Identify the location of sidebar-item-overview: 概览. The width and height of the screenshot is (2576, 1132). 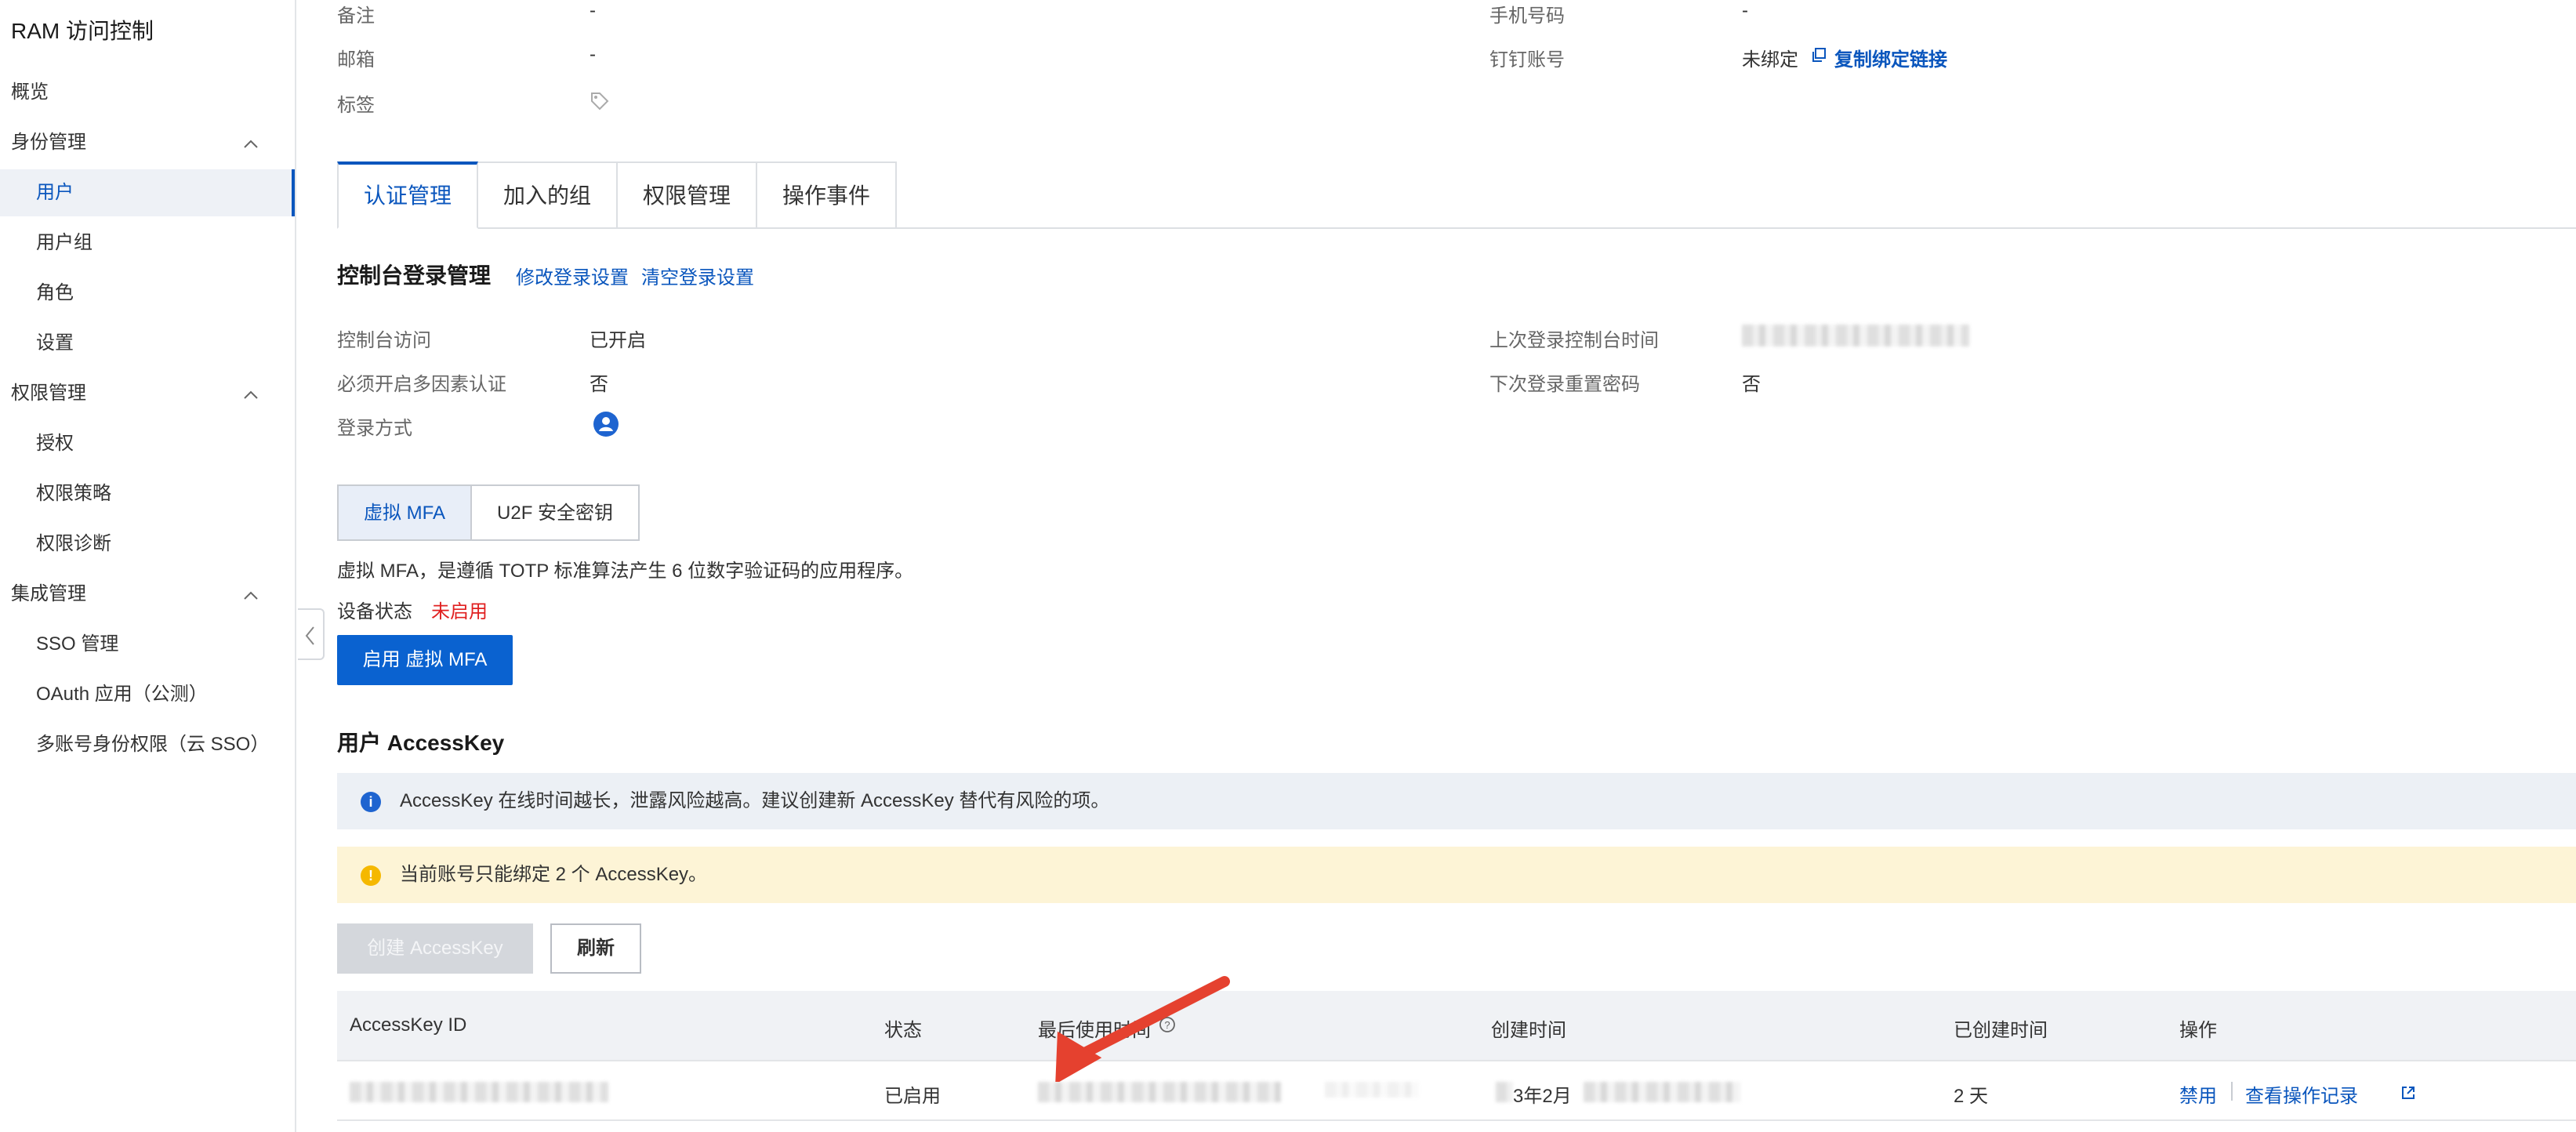
(147, 92).